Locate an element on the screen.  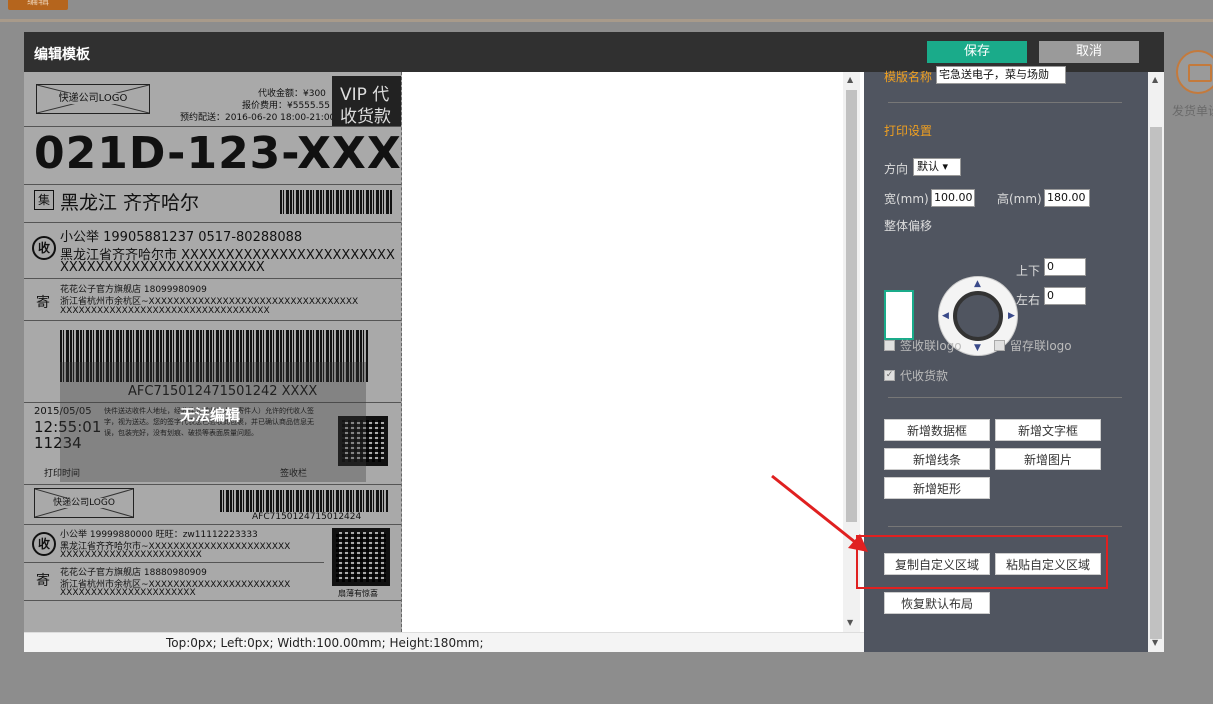
sender-address-2: XXXXXXXXXXXXXXXXXXXXXXXXXXXXXXXXXX is located at coordinates (165, 311).